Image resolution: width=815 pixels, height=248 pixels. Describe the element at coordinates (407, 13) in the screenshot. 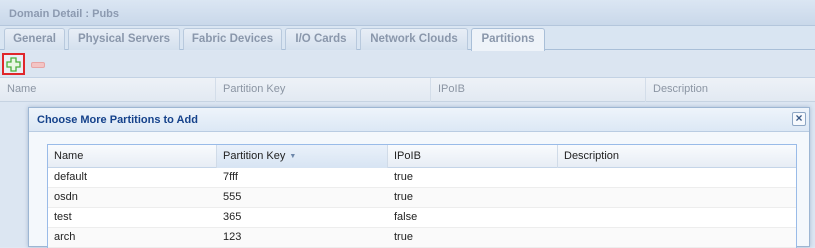

I see `window-title-bar: Domain Detail : Pubs` at that location.